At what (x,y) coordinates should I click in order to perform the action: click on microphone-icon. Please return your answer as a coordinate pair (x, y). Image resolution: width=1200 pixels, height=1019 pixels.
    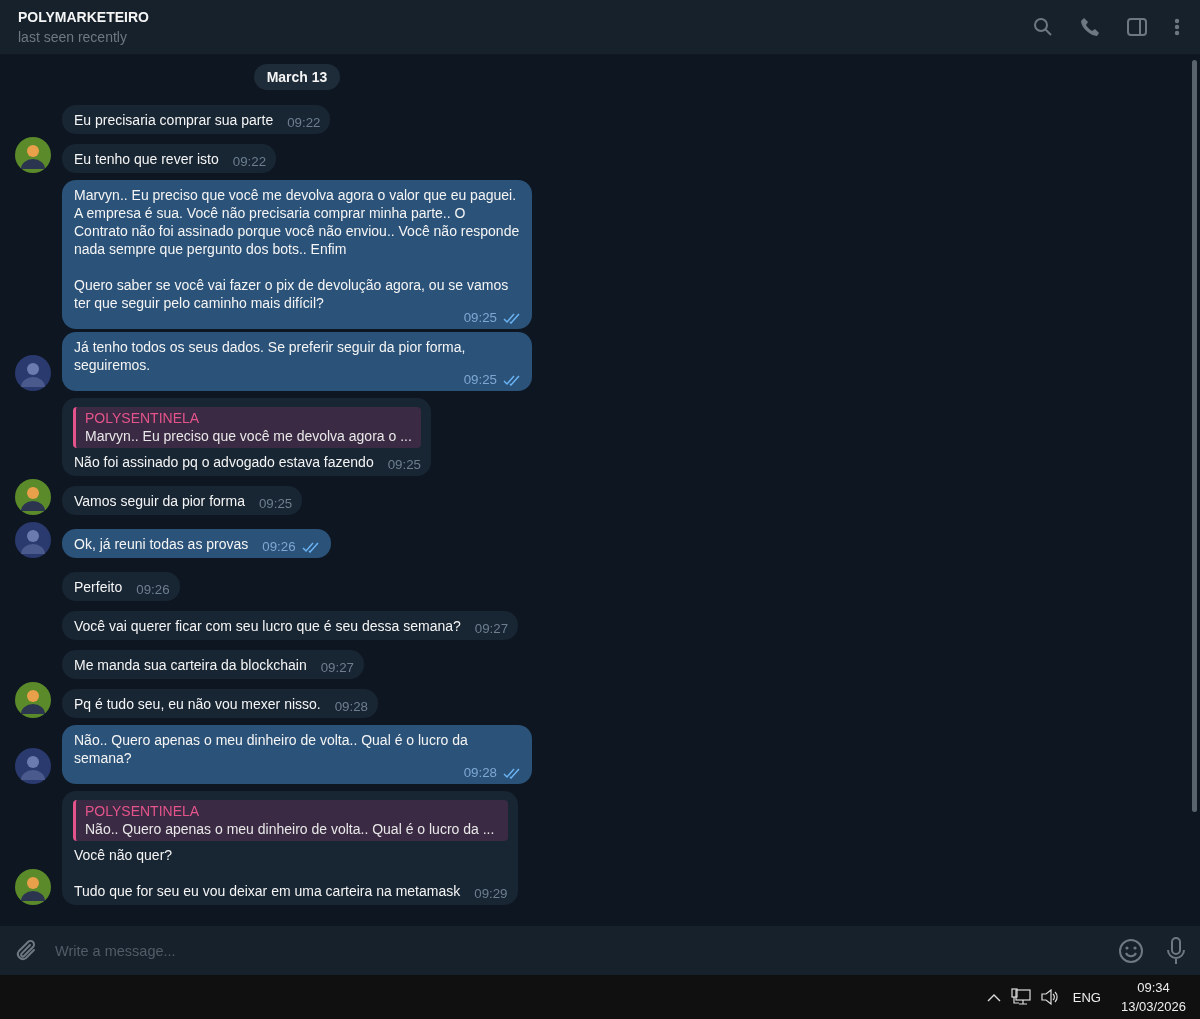
    Looking at the image, I should click on (1176, 950).